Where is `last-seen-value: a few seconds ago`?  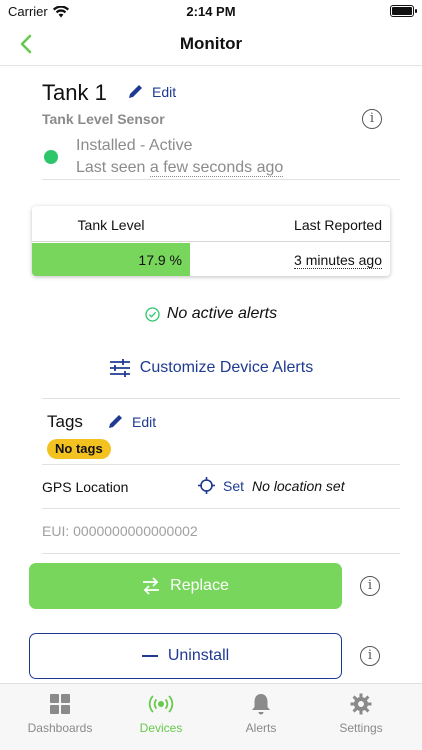
last-seen-value: a few seconds ago is located at coordinates (216, 168).